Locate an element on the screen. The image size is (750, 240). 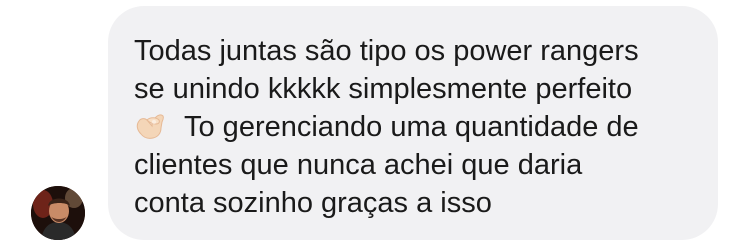
message-line-text: To gerenciando uma quantidade de is located at coordinates (411, 127).